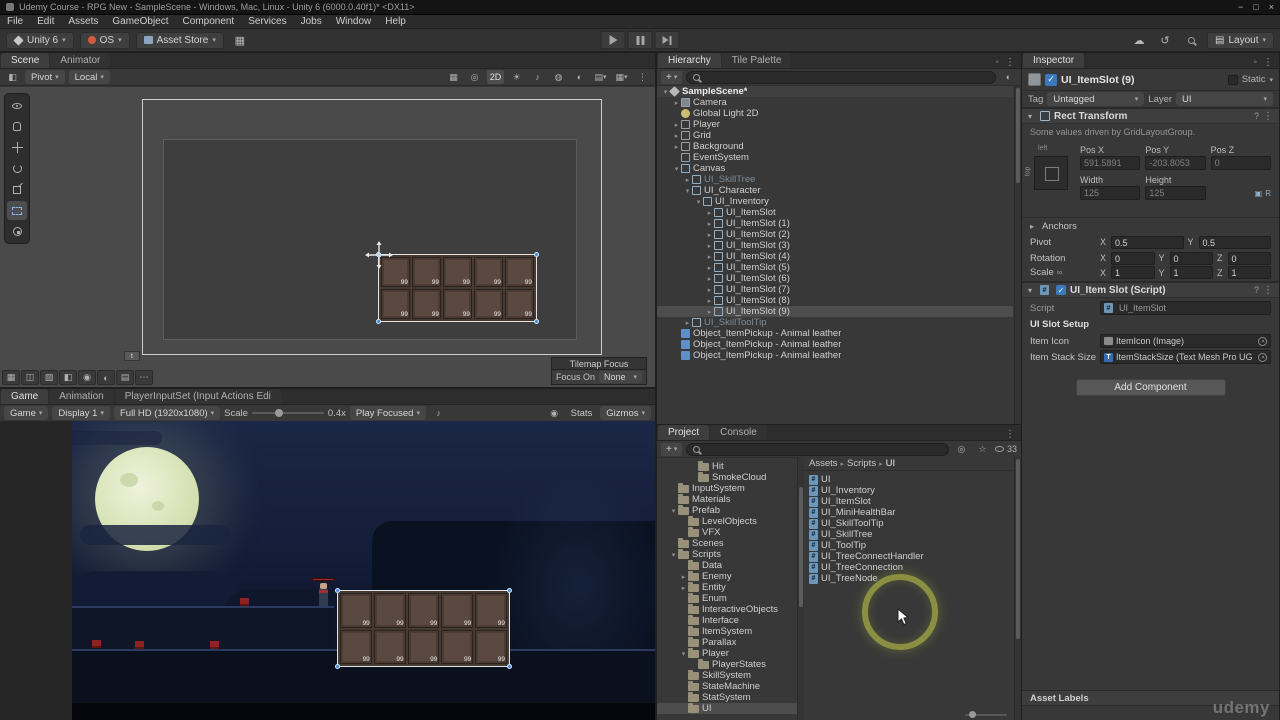  I want to click on tile-picker-icon: ◉, so click(87, 377).